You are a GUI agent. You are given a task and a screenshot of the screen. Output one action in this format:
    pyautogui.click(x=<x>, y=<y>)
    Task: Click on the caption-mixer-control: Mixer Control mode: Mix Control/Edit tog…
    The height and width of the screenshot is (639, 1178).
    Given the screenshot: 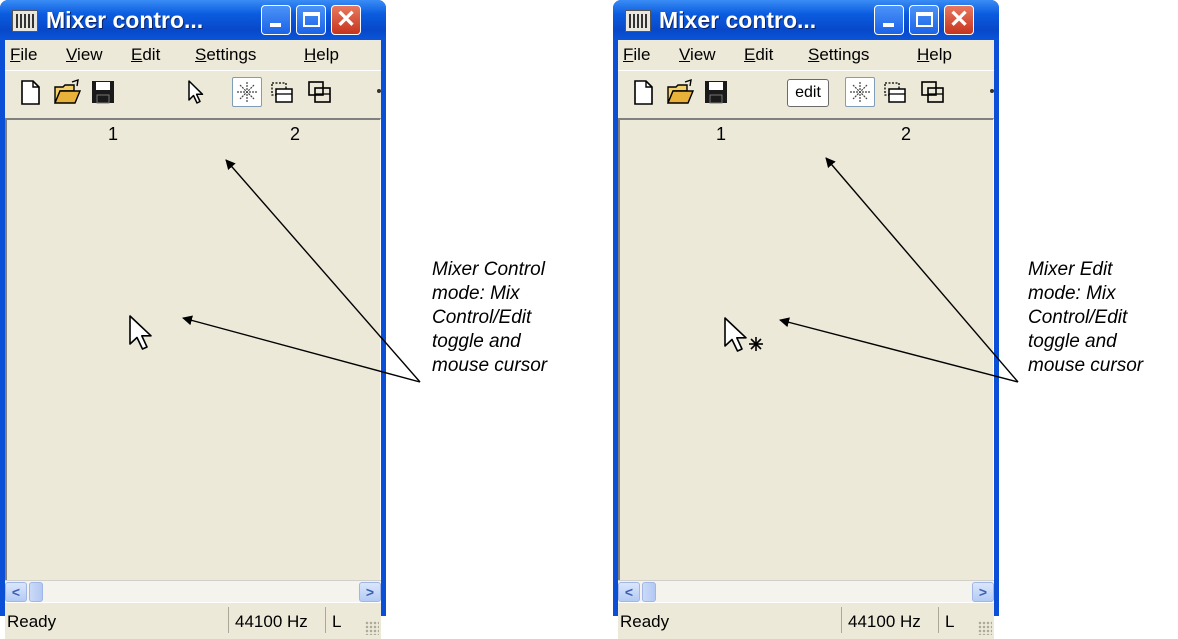 What is the action you would take?
    pyautogui.click(x=517, y=318)
    